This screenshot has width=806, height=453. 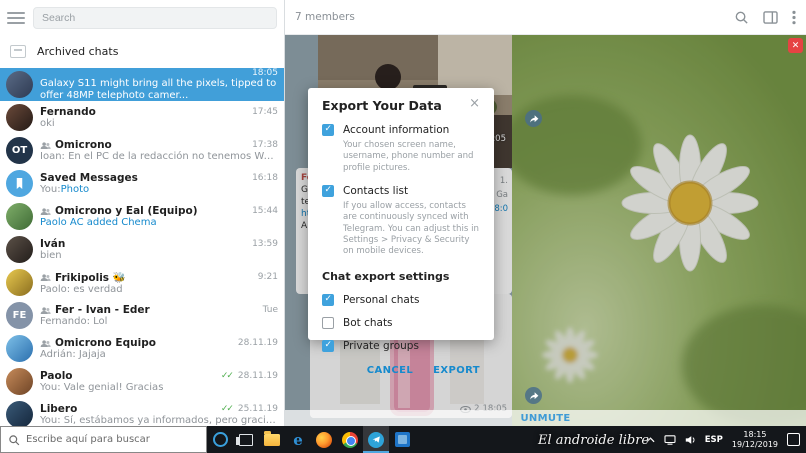 What do you see at coordinates (401, 322) in the screenshot?
I see `checkbox-bot-chats: Bot chats` at bounding box center [401, 322].